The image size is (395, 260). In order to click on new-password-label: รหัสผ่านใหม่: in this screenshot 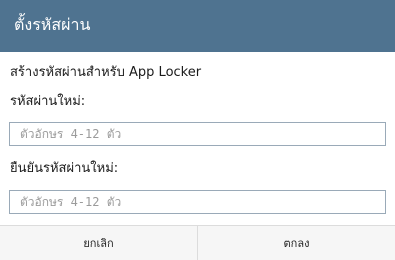, I will do `click(48, 101)`.